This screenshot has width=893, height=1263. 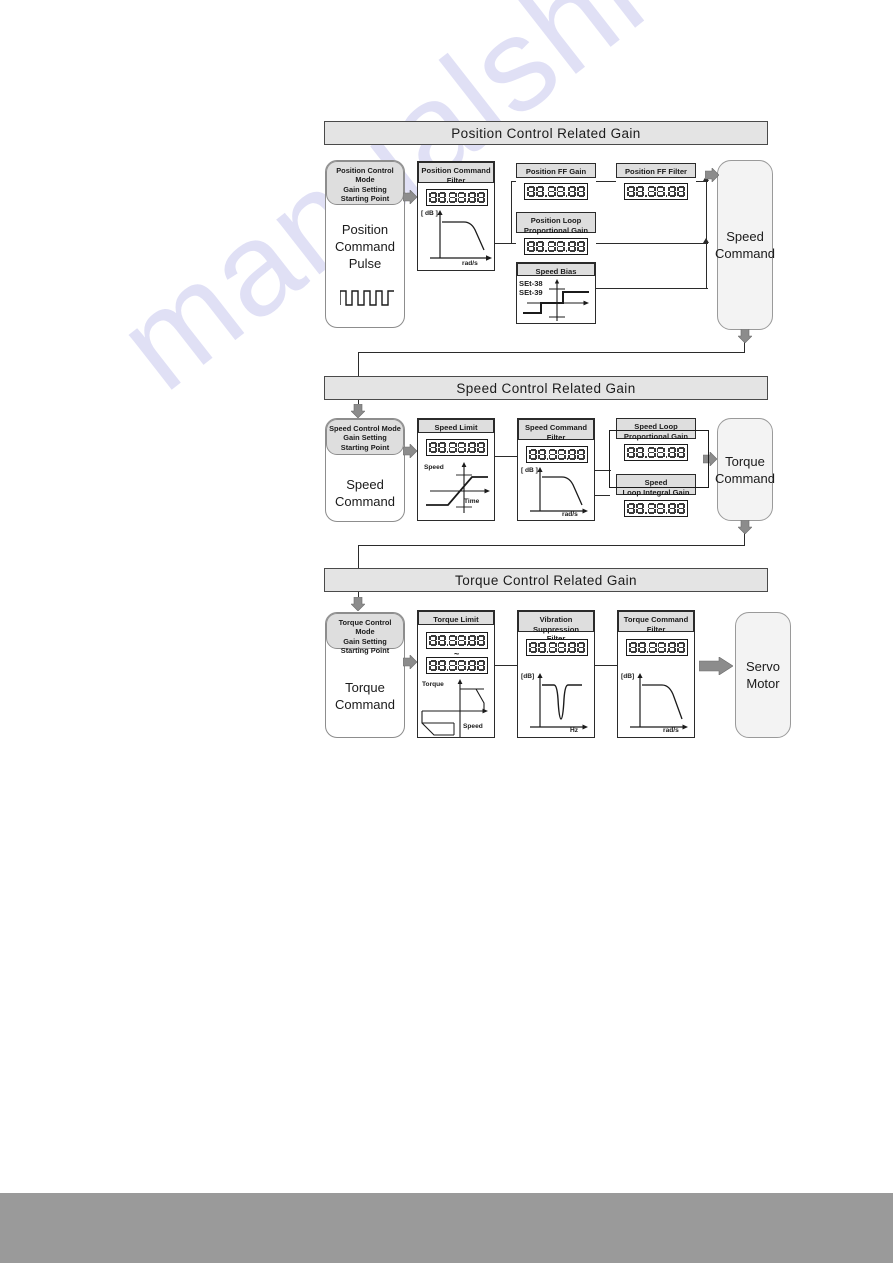 What do you see at coordinates (656, 674) in the screenshot?
I see `module-torque-command-filter: Torque Command Filter [dB] rad/s` at bounding box center [656, 674].